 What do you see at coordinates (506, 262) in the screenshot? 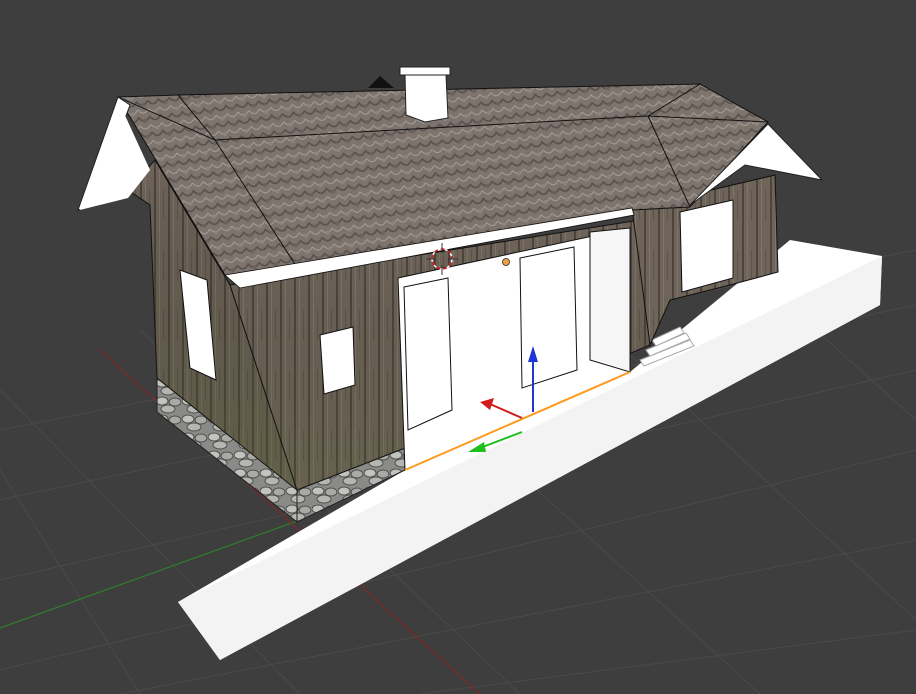
I see `object-origin-icon` at bounding box center [506, 262].